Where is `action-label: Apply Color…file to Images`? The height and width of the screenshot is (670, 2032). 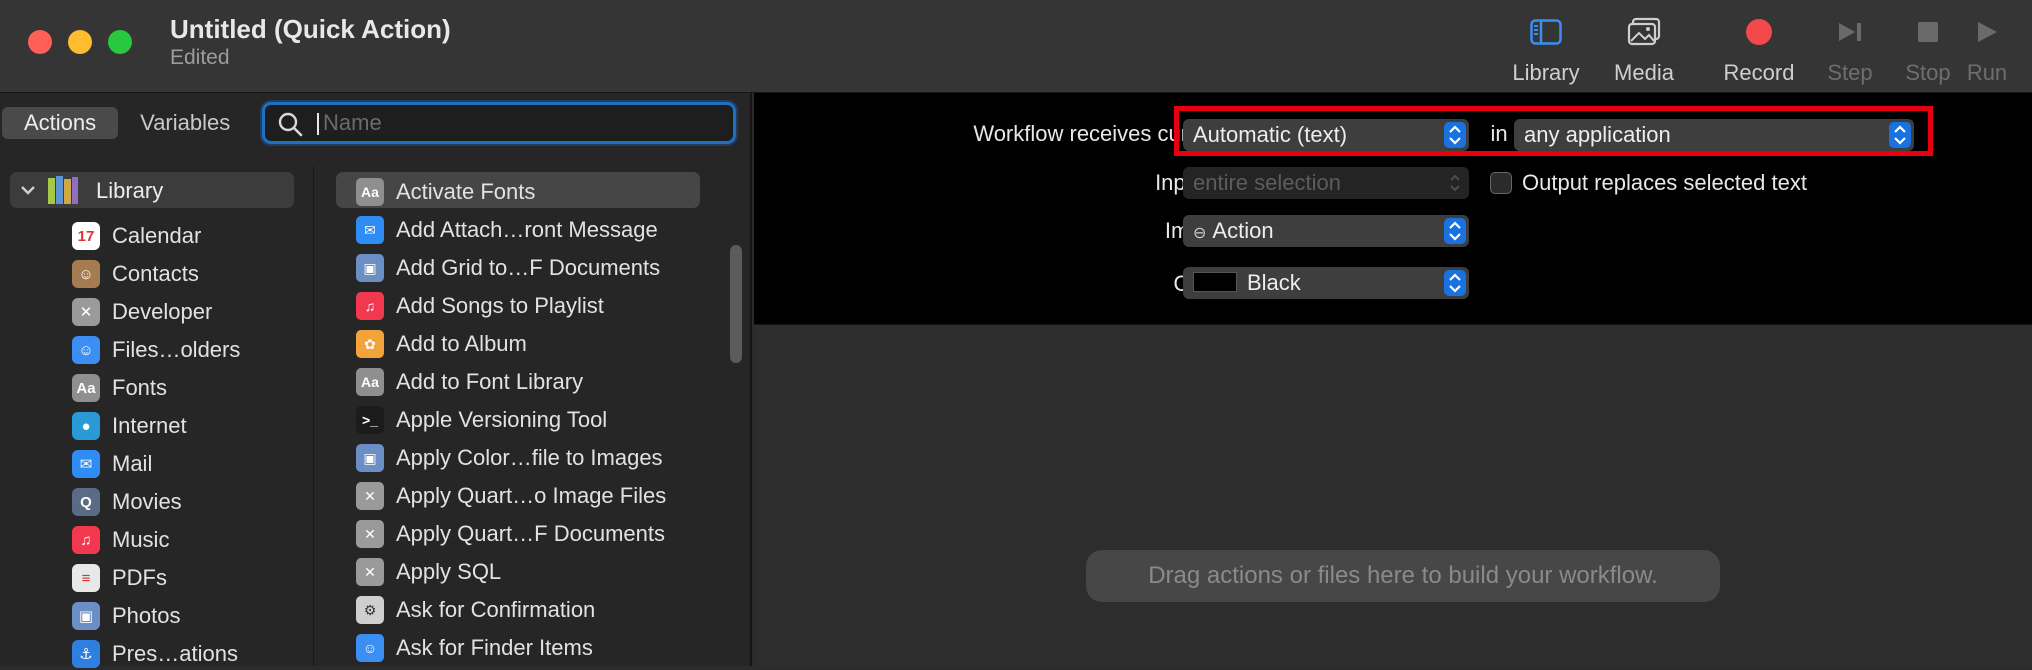 action-label: Apply Color…file to Images is located at coordinates (529, 457).